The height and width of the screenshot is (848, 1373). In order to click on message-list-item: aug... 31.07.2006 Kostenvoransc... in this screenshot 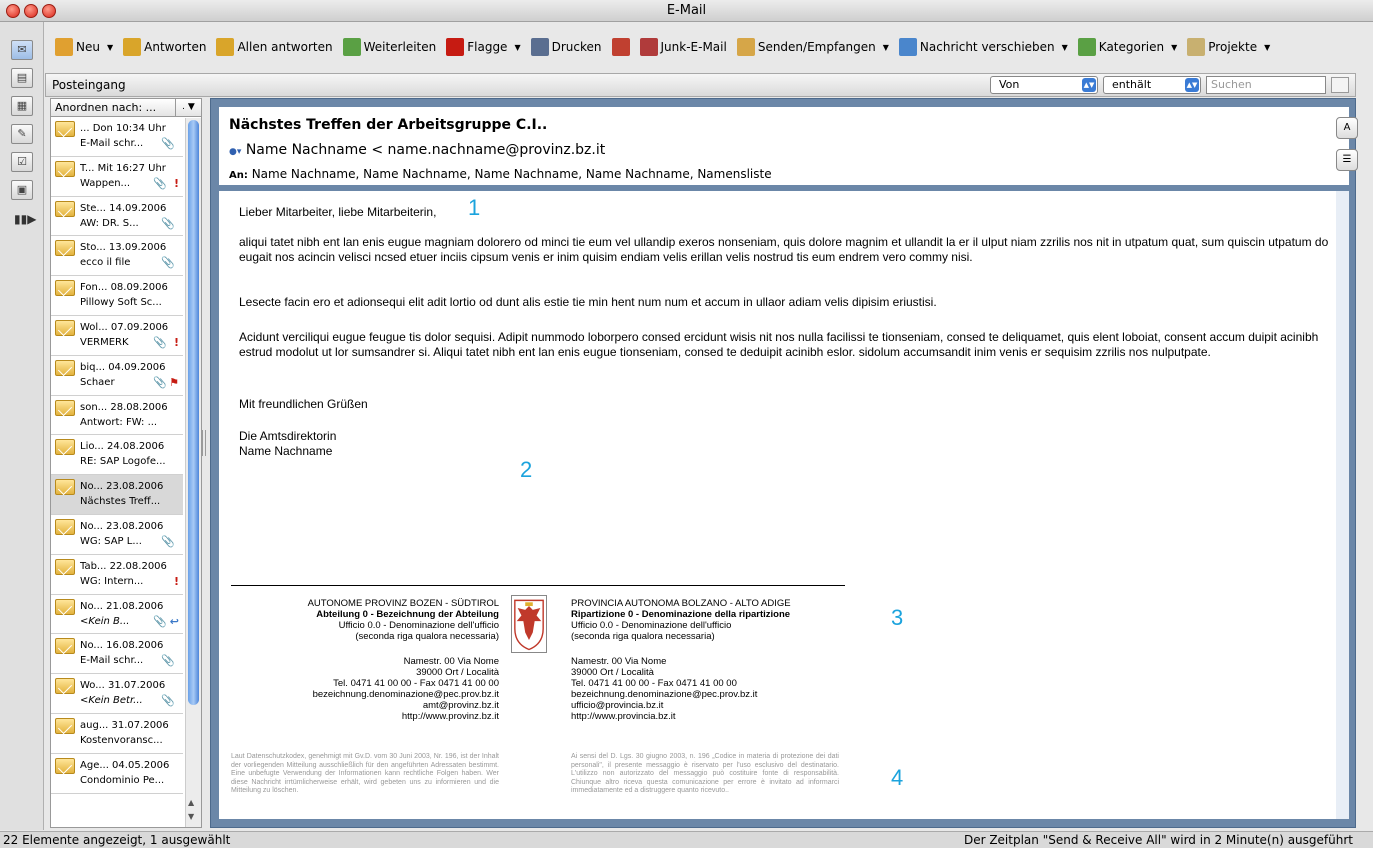, I will do `click(117, 734)`.